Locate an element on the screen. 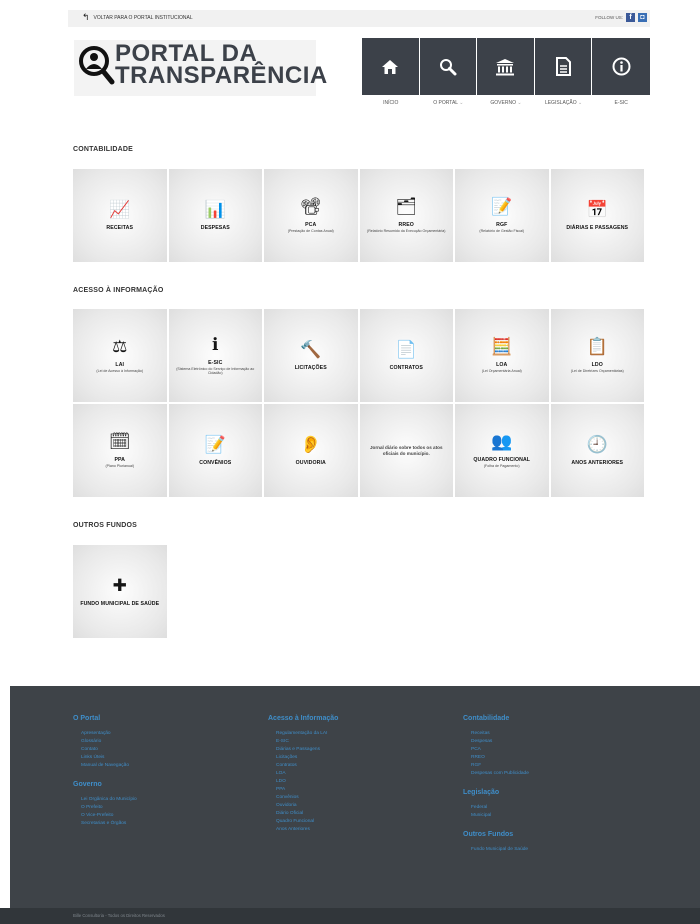 The height and width of the screenshot is (924, 700). tile-subtitle: (Plano Plurianual) is located at coordinates (120, 465).